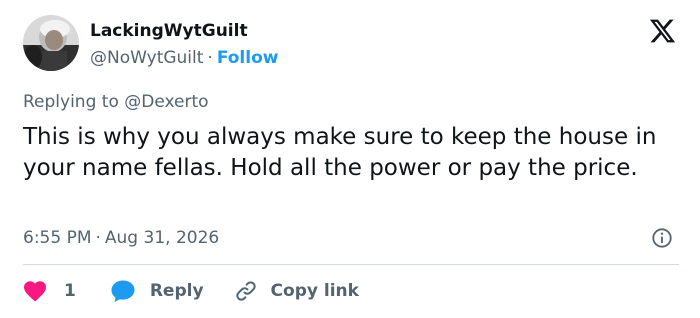  Describe the element at coordinates (71, 102) in the screenshot. I see `reply-context-prefix: Replying to` at that location.